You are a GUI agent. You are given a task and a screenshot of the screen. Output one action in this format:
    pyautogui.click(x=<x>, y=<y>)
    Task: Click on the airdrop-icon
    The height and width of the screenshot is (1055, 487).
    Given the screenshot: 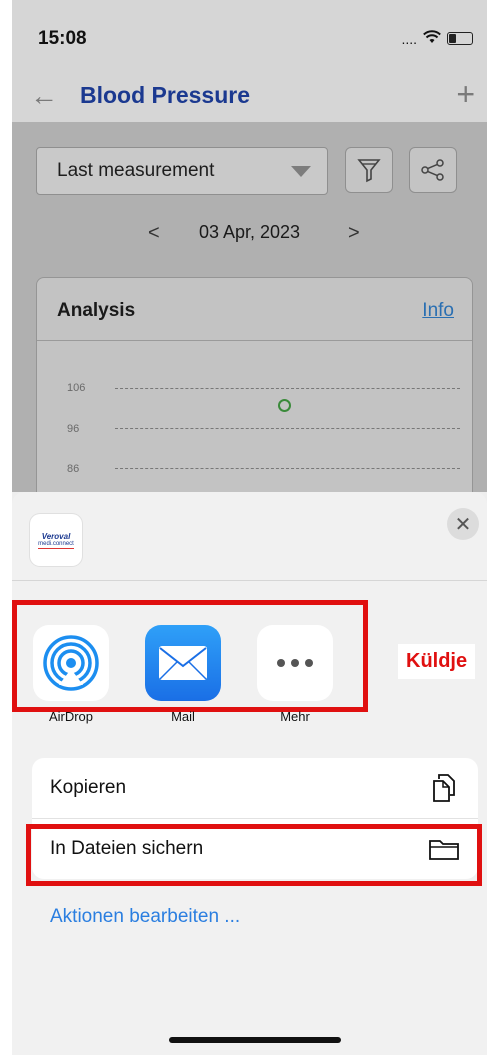 What is the action you would take?
    pyautogui.click(x=71, y=663)
    